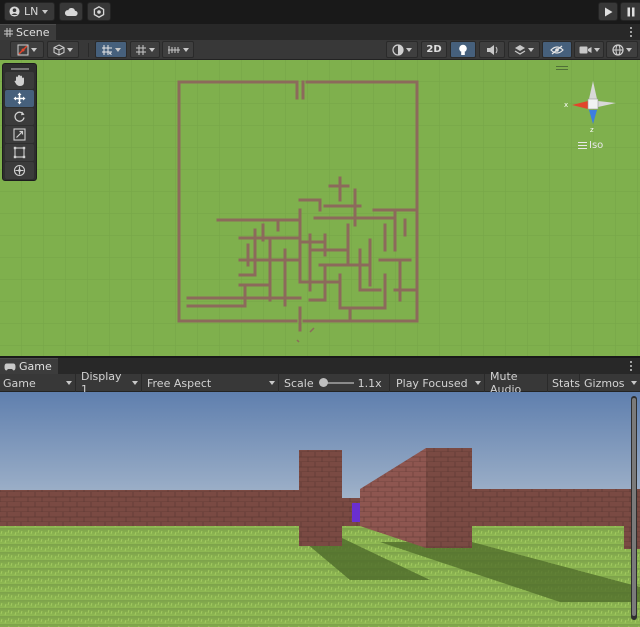  Describe the element at coordinates (110, 383) in the screenshot. I see `display-dropdown: Display 1` at that location.